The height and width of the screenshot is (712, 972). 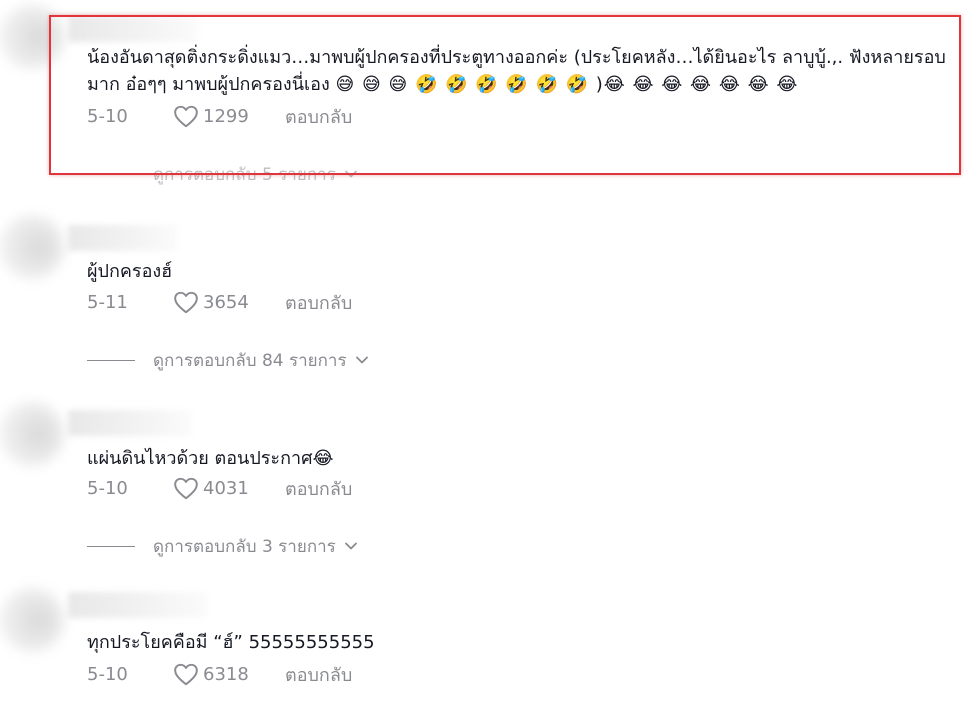 I want to click on comment-text-body: ทุกประโยคคือมี “ฮ์” 55555555555, so click(x=231, y=642).